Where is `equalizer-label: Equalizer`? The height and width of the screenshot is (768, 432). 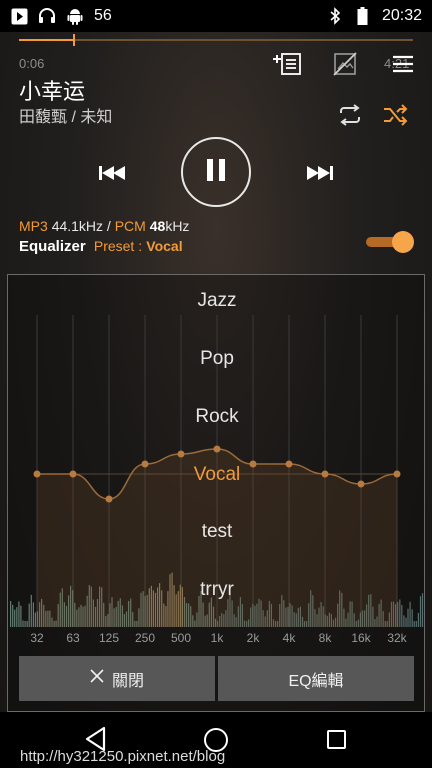 equalizer-label: Equalizer is located at coordinates (52, 246).